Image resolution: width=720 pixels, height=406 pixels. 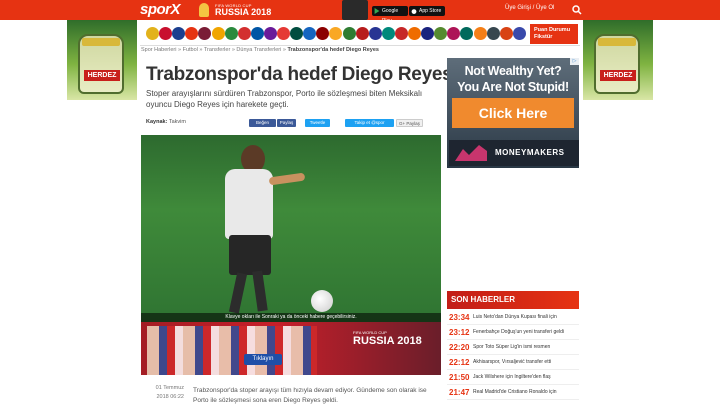 What do you see at coordinates (299, 74) in the screenshot?
I see `article-title: Trabzonspor'da hedef Diego Reyes` at bounding box center [299, 74].